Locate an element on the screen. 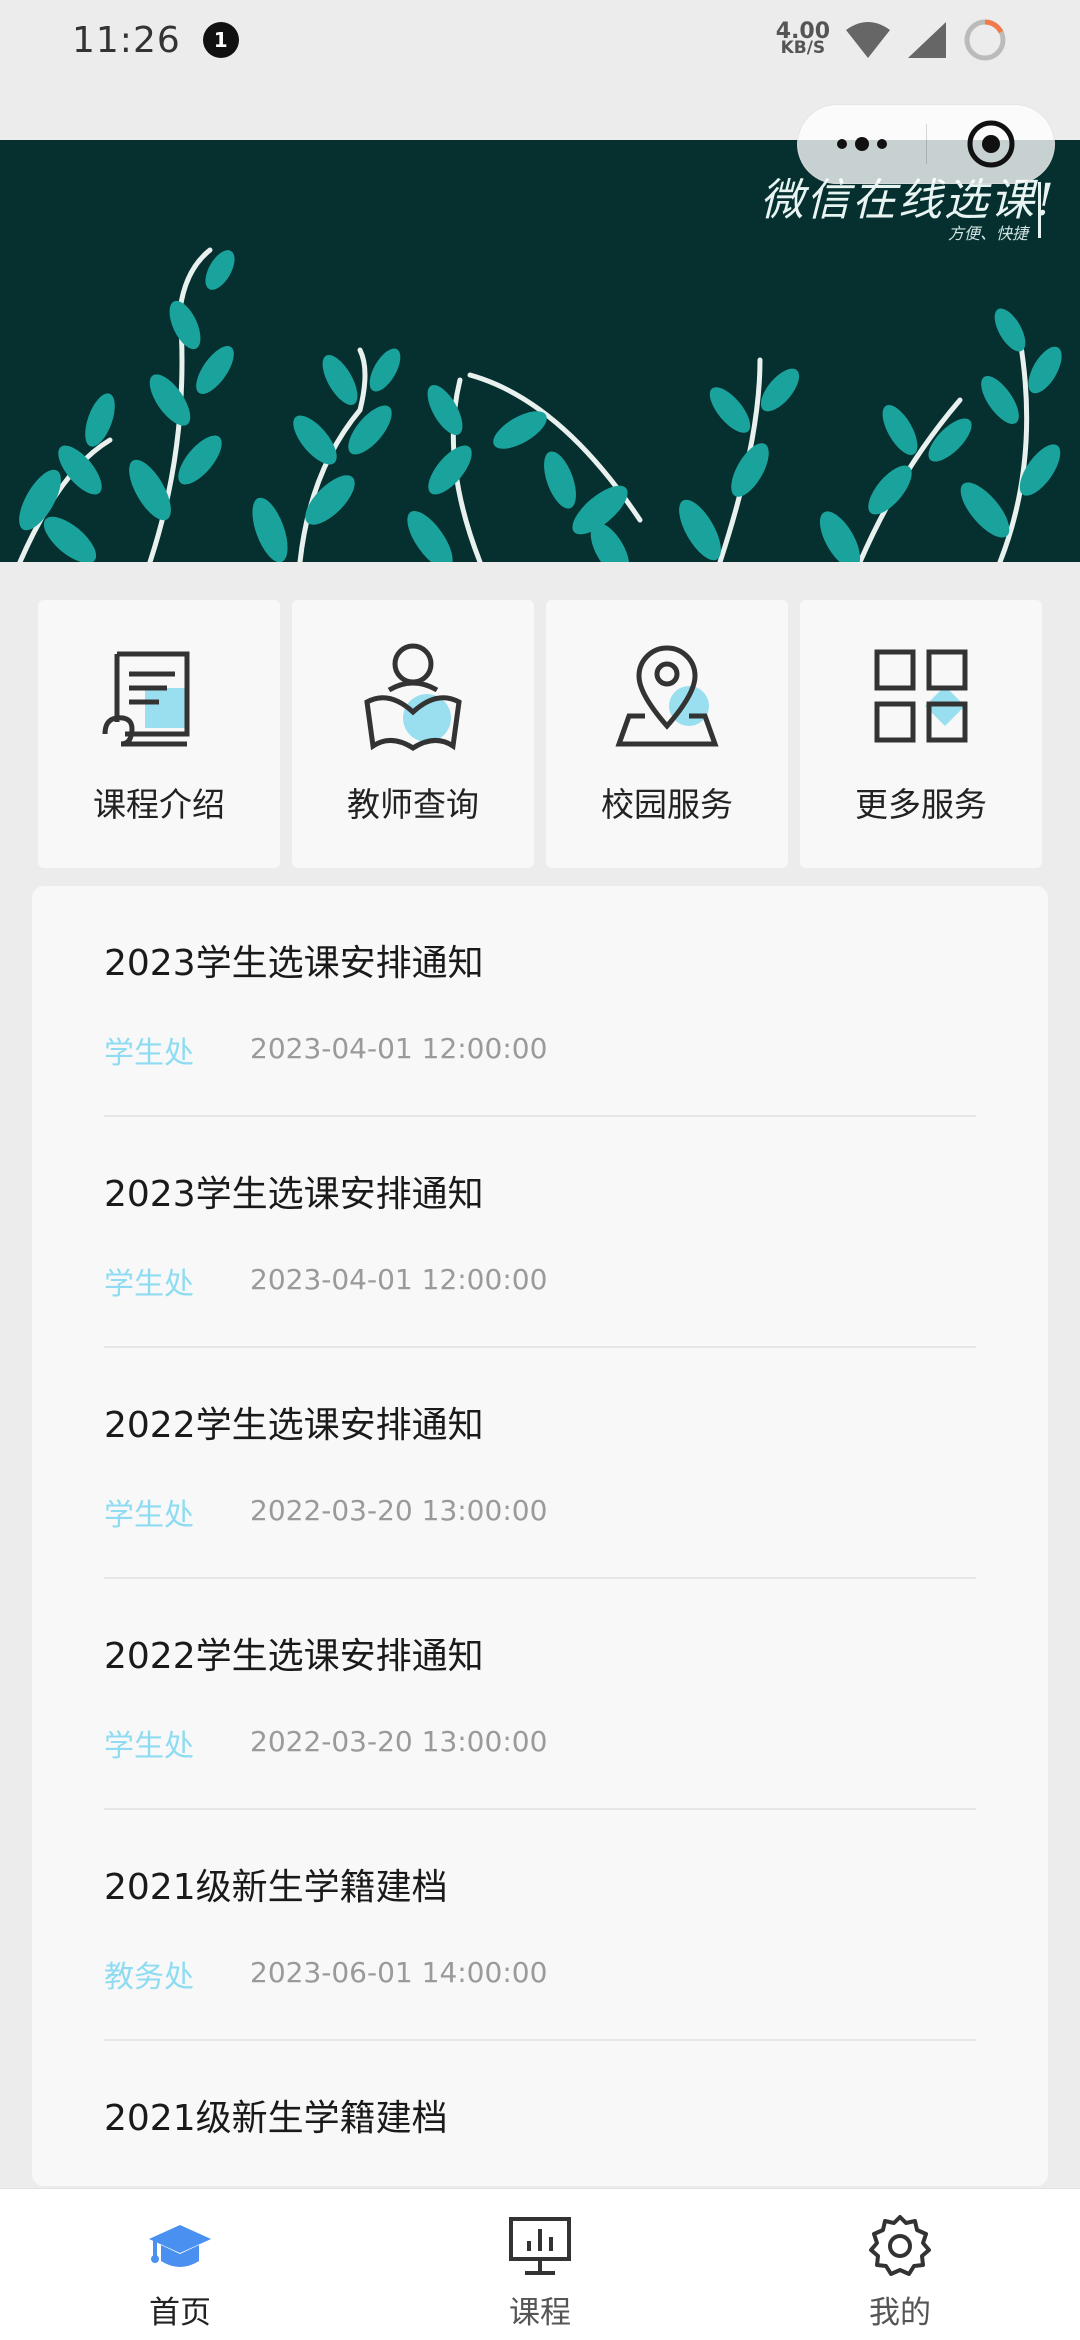  more-menu-button is located at coordinates (862, 144).